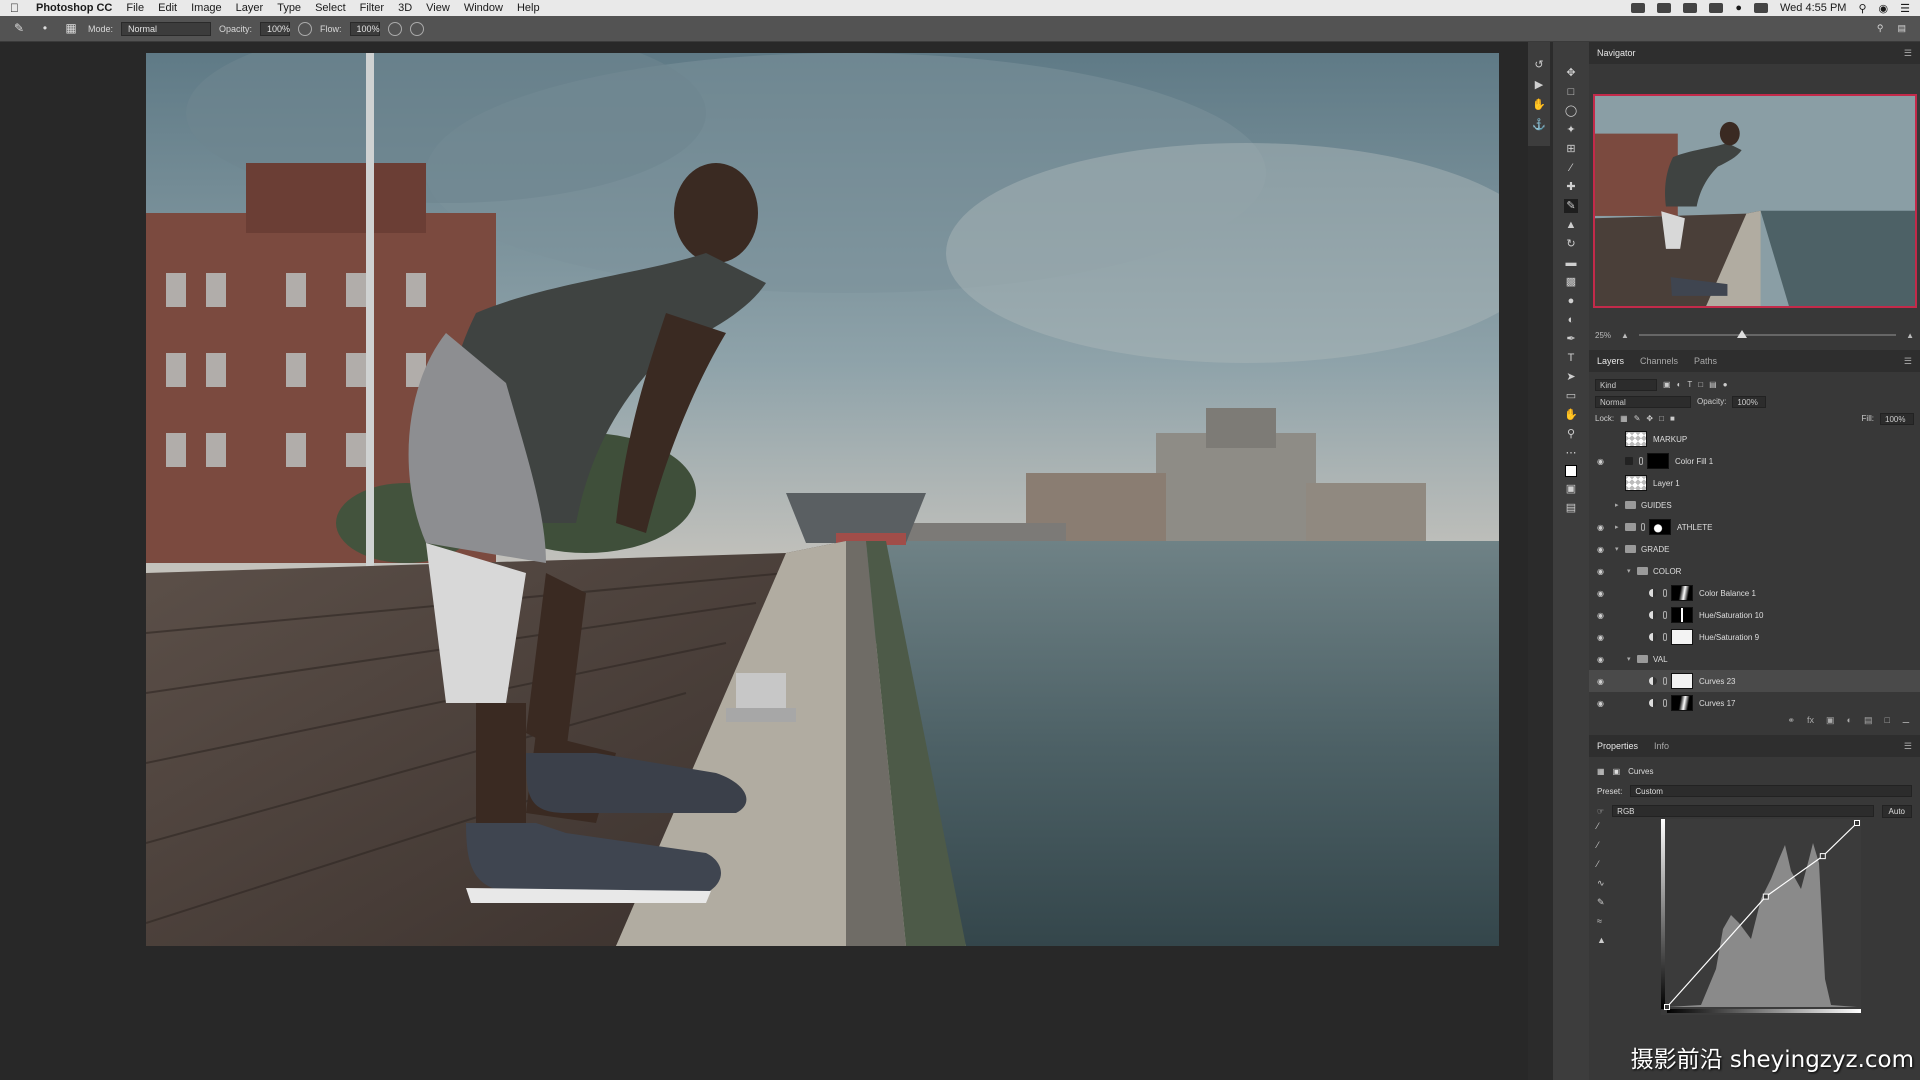 Image resolution: width=1920 pixels, height=1080 pixels. Describe the element at coordinates (1571, 244) in the screenshot. I see `history-brush-tool-icon: ↻` at that location.